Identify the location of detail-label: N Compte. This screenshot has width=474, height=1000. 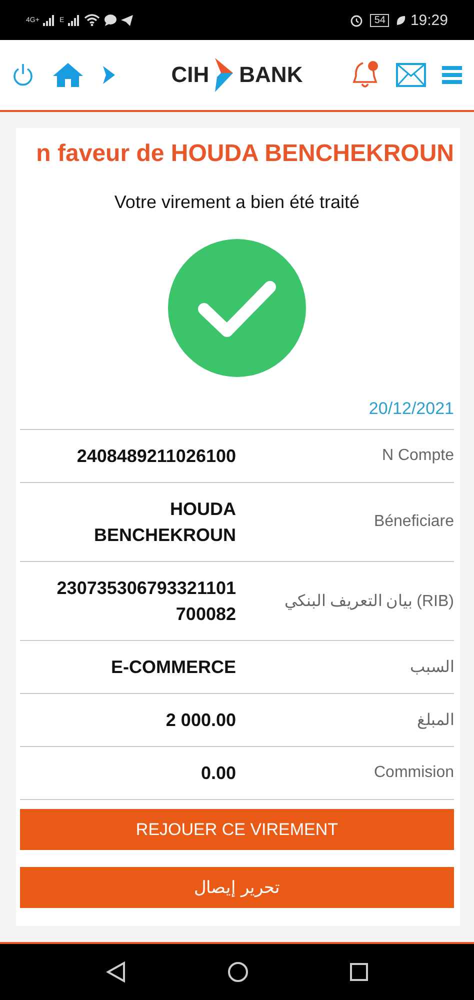
(417, 456).